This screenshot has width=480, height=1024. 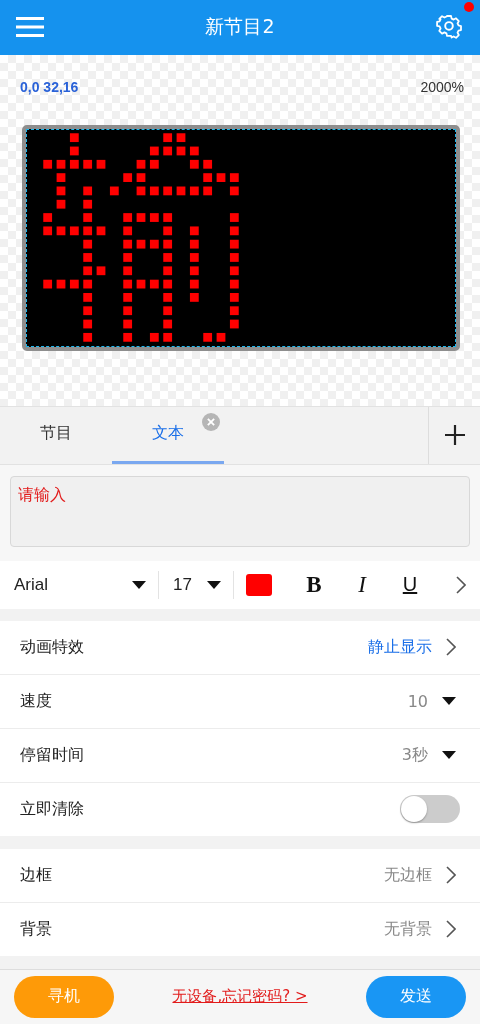 I want to click on settings-icon, so click(x=449, y=27).